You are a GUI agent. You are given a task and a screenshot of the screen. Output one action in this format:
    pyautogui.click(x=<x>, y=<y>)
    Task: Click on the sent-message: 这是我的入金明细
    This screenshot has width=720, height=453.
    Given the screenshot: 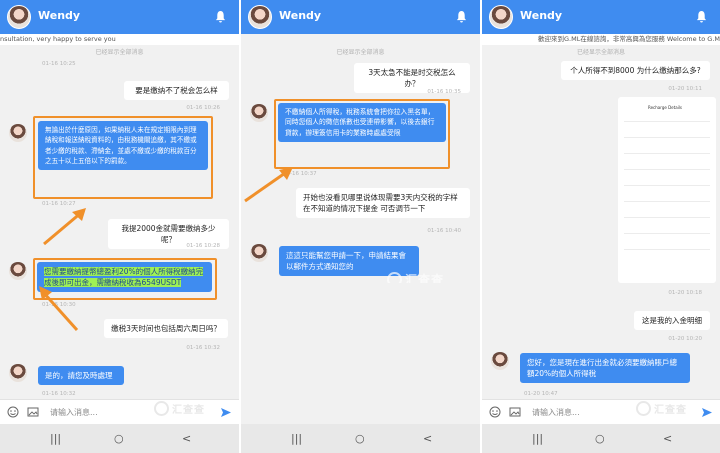 What is the action you would take?
    pyautogui.click(x=672, y=320)
    